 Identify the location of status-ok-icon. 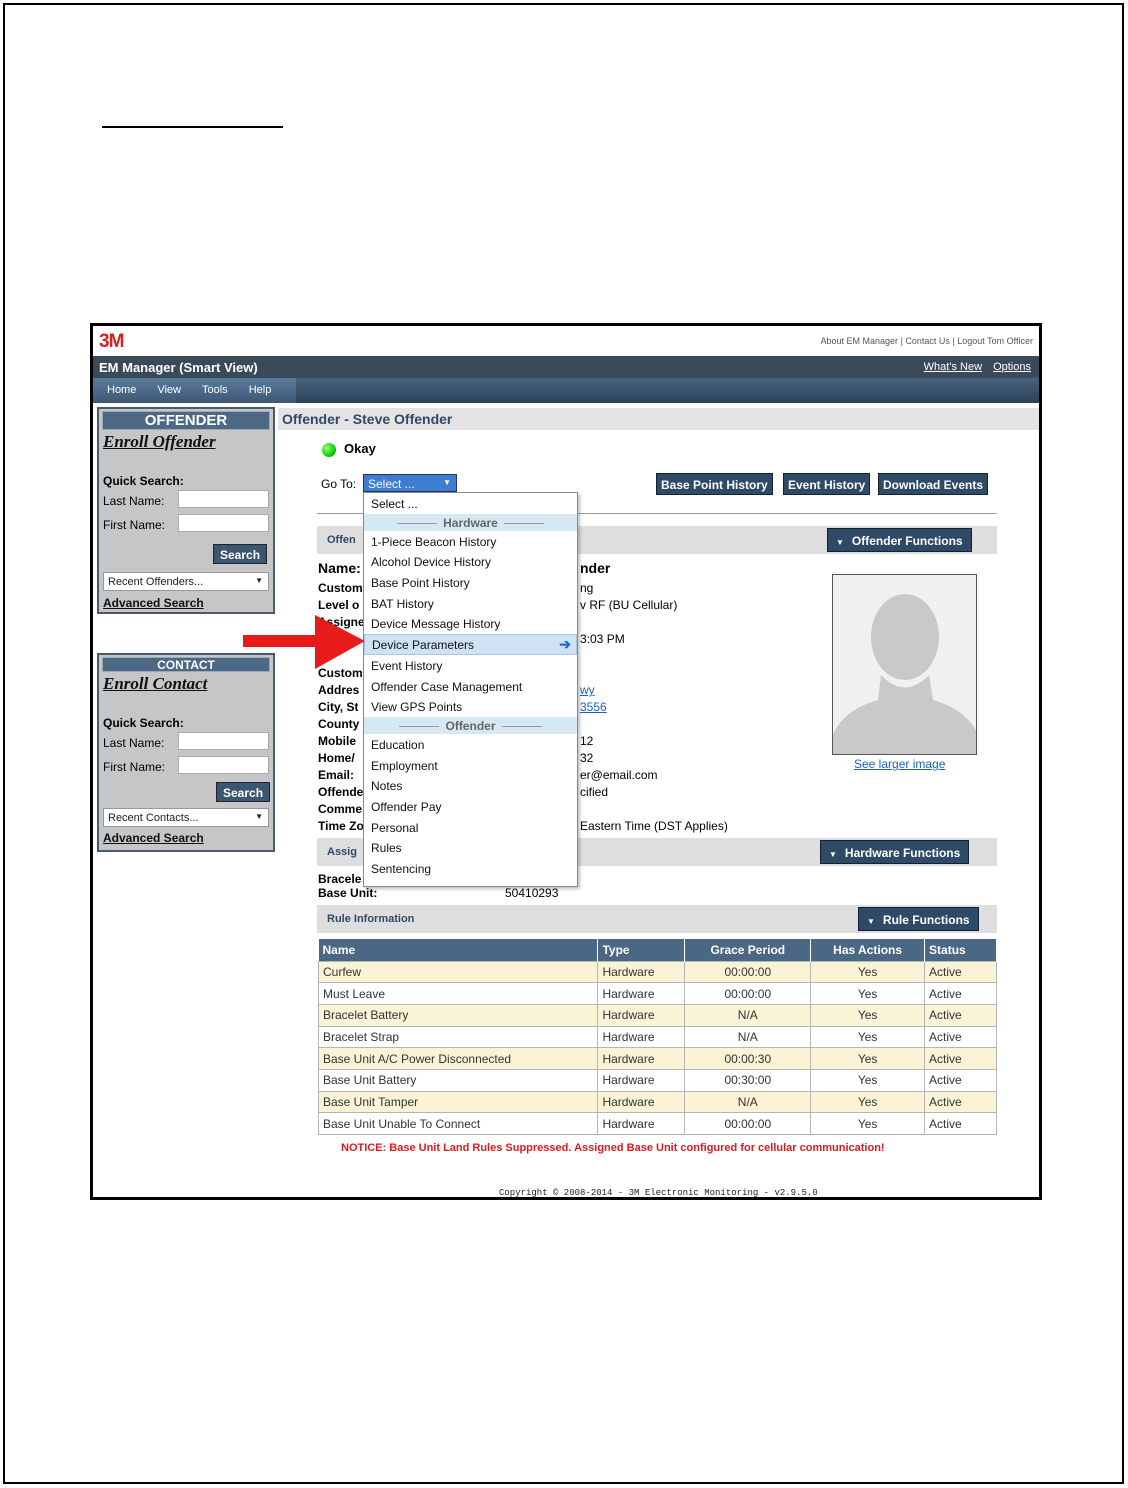
(329, 450).